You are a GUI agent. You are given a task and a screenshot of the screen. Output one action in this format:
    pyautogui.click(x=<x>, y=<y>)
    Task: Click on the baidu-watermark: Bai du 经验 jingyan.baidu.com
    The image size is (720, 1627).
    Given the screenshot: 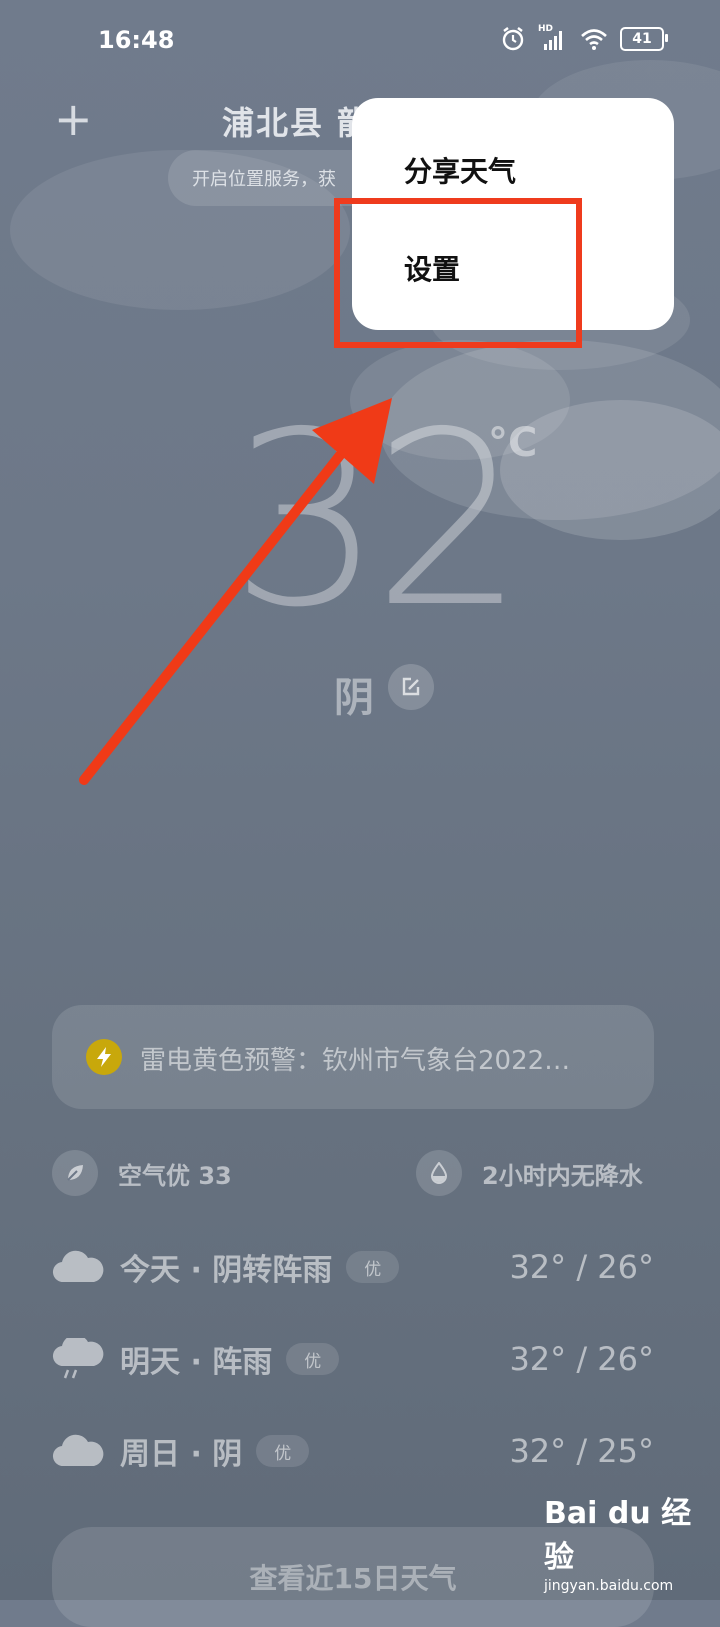 What is the action you would take?
    pyautogui.click(x=632, y=1541)
    